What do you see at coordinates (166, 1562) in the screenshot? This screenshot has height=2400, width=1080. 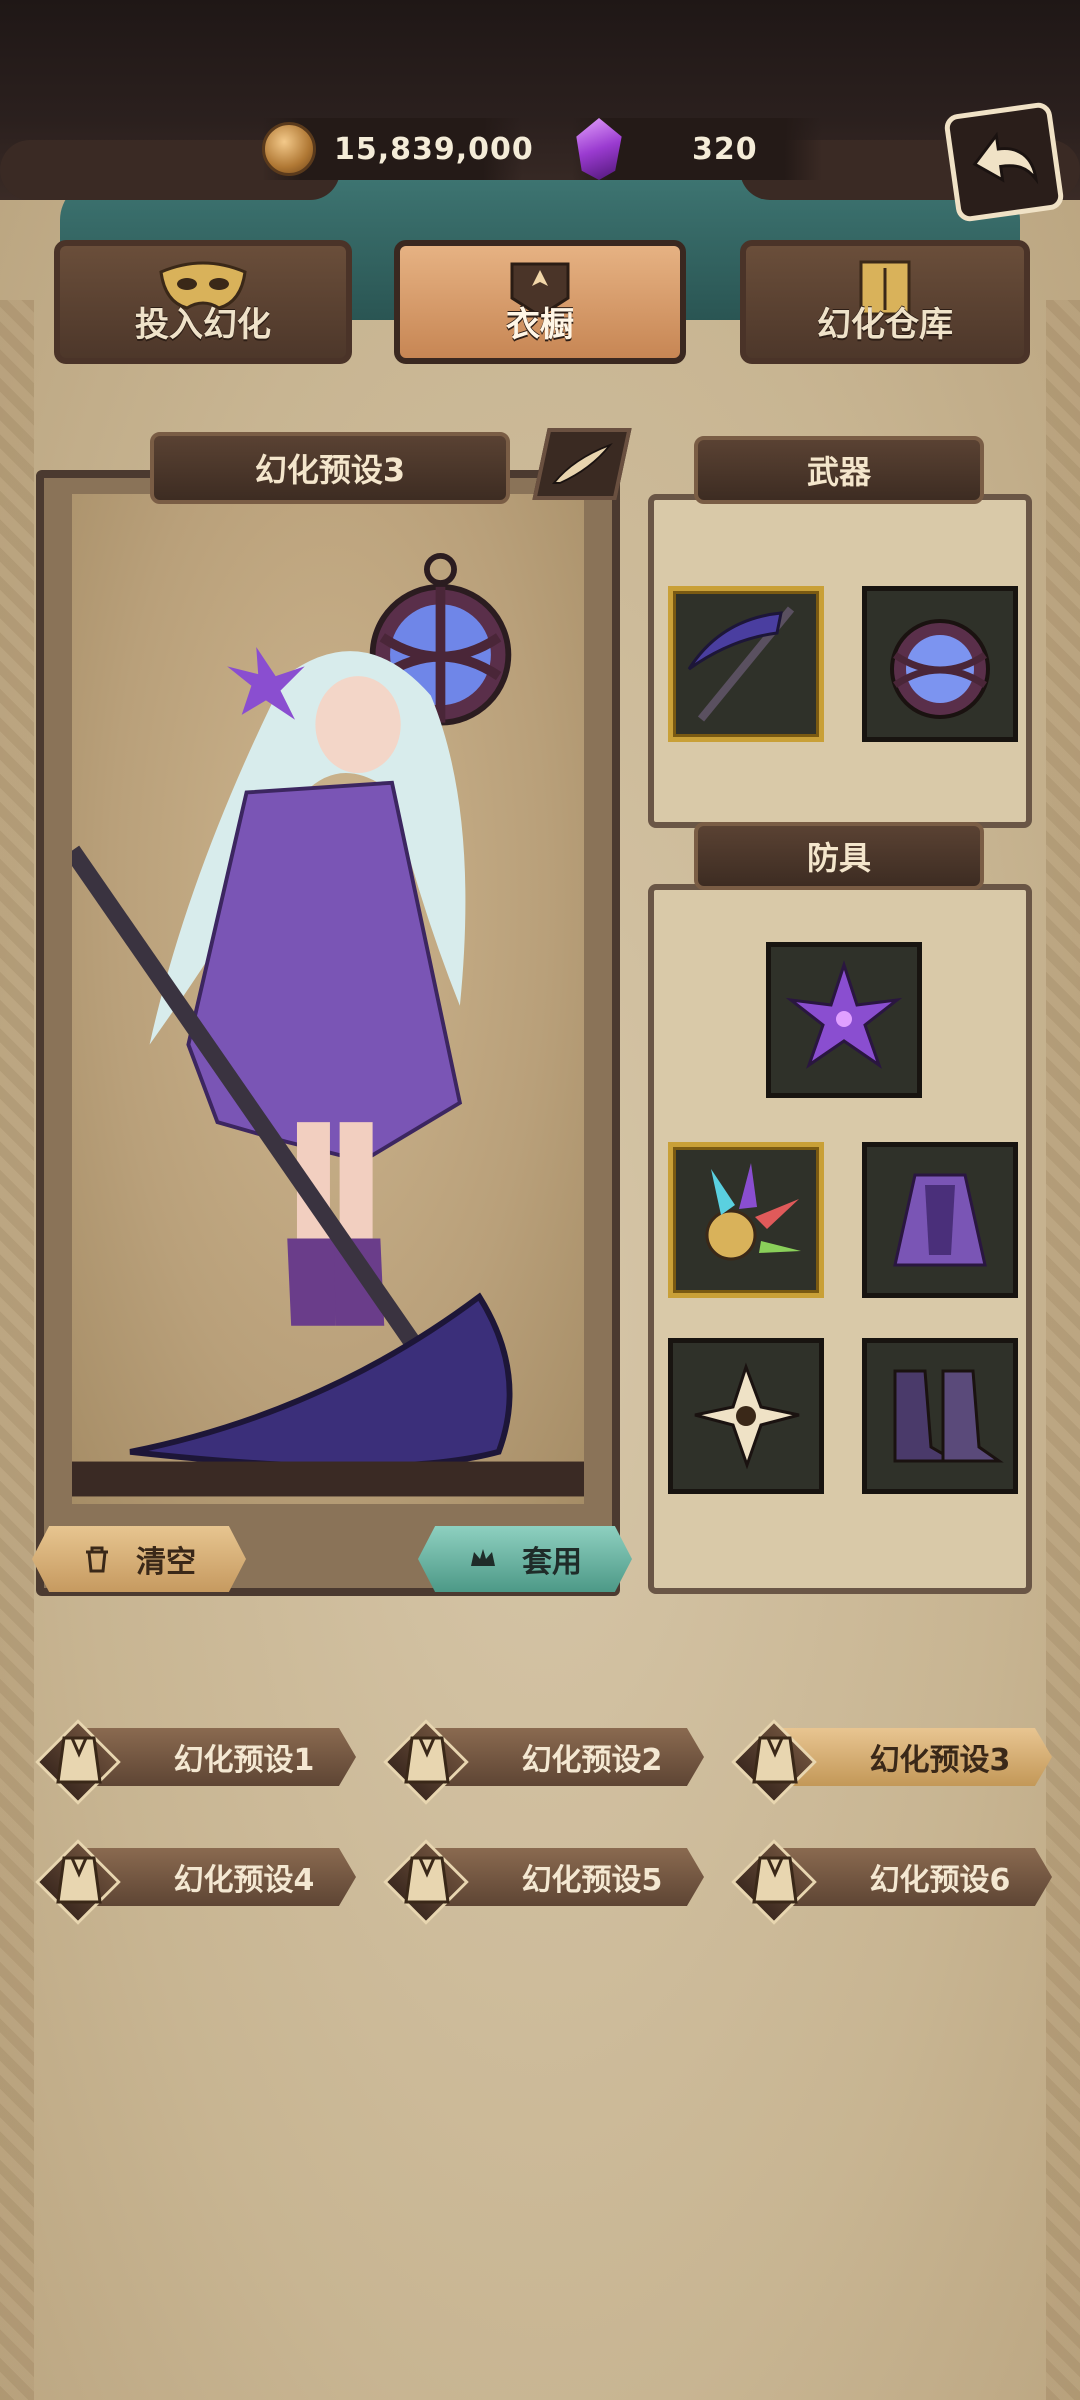 I see `clear-label: 清空` at bounding box center [166, 1562].